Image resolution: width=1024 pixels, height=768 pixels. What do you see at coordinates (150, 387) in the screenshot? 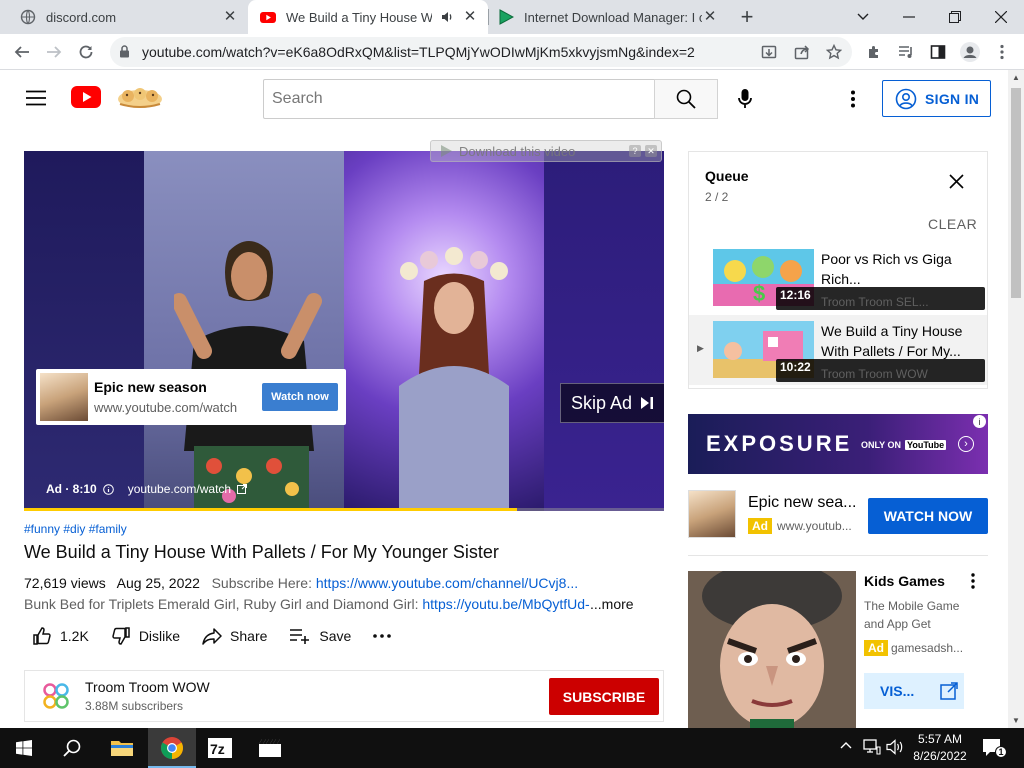
I see `ad-title: Epic new season` at bounding box center [150, 387].